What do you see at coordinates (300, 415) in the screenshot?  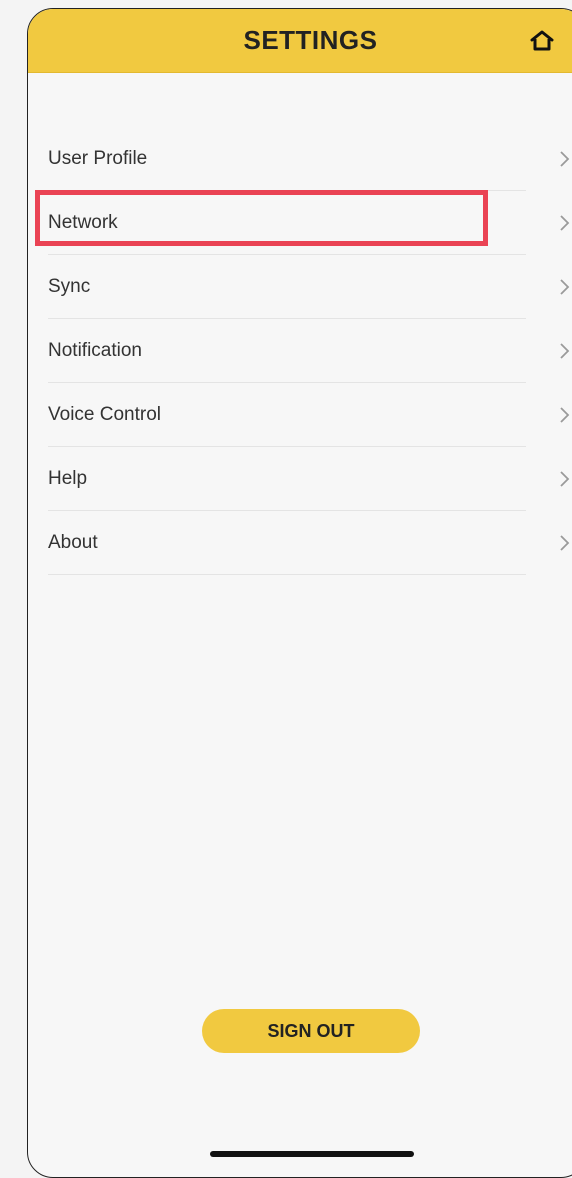 I see `menu-item-voice-control: Voice Control` at bounding box center [300, 415].